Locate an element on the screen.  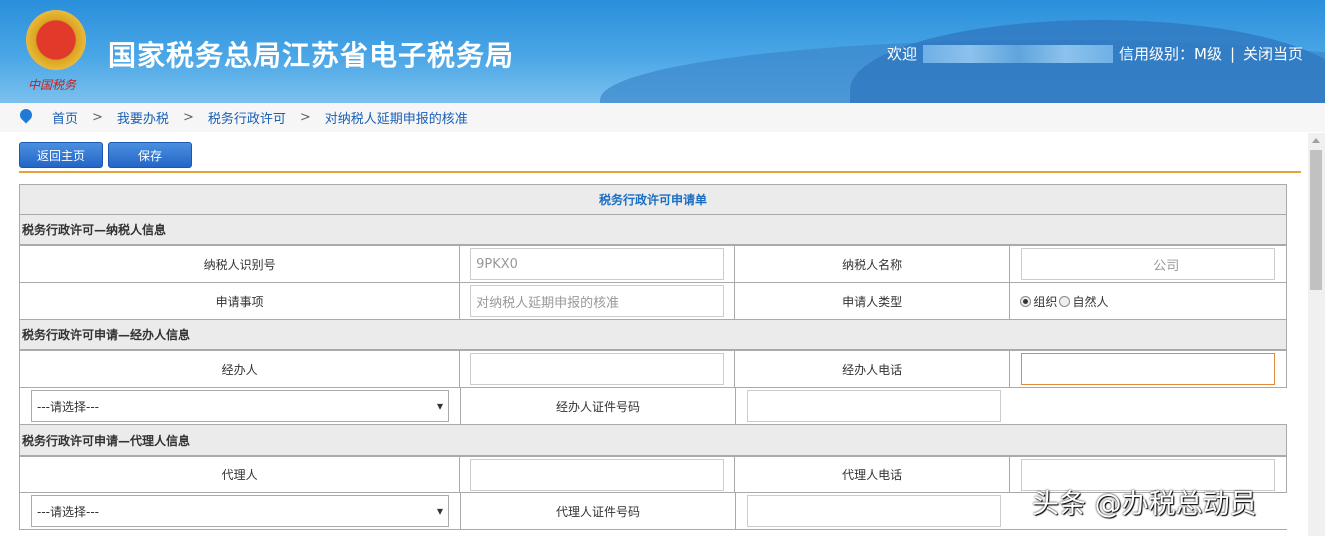
table-row: 纳税人识别号 9PKX0 纳税人名称 公司 is located at coordinates (653, 264).